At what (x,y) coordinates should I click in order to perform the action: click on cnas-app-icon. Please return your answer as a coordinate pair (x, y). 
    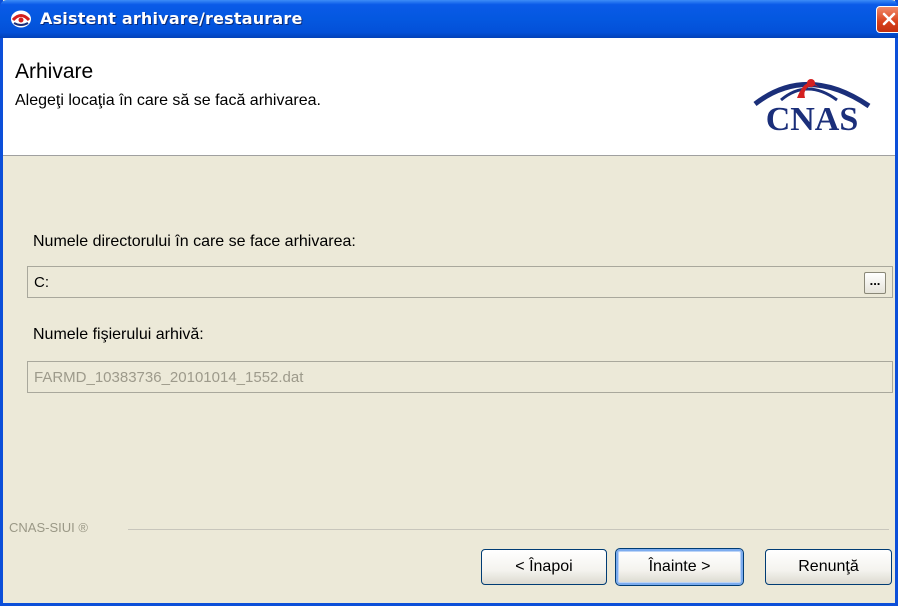
    Looking at the image, I should click on (21, 19).